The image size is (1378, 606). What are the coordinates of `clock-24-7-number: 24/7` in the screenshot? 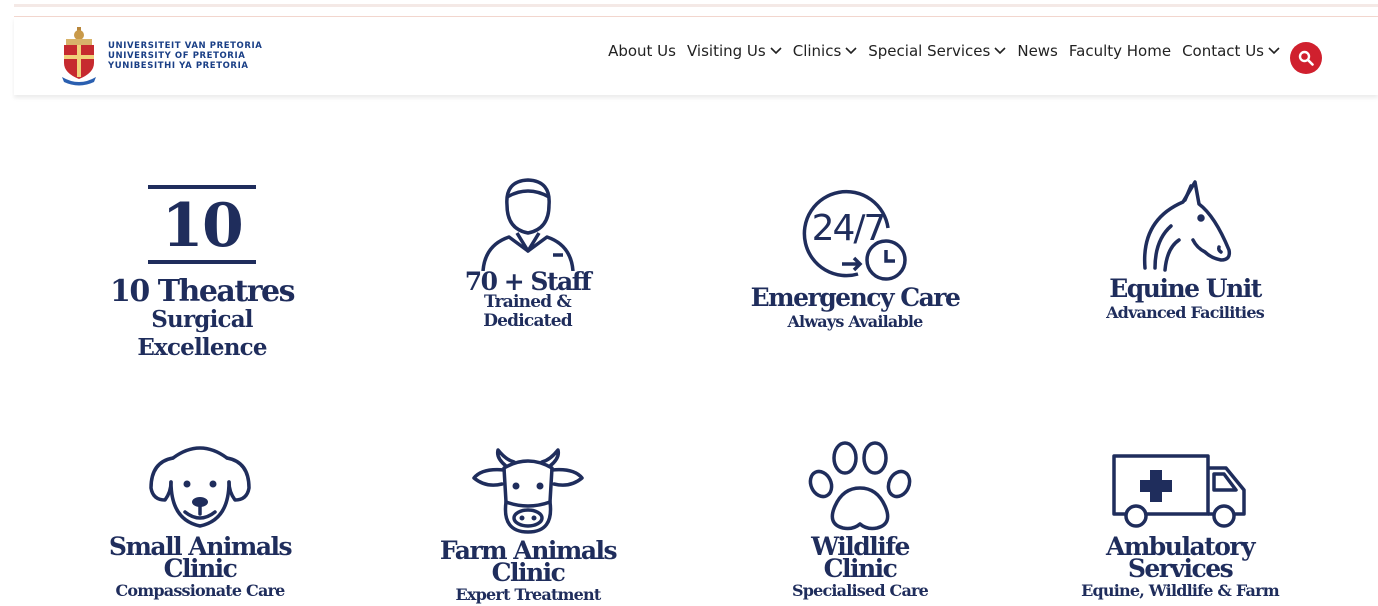 It's located at (848, 228).